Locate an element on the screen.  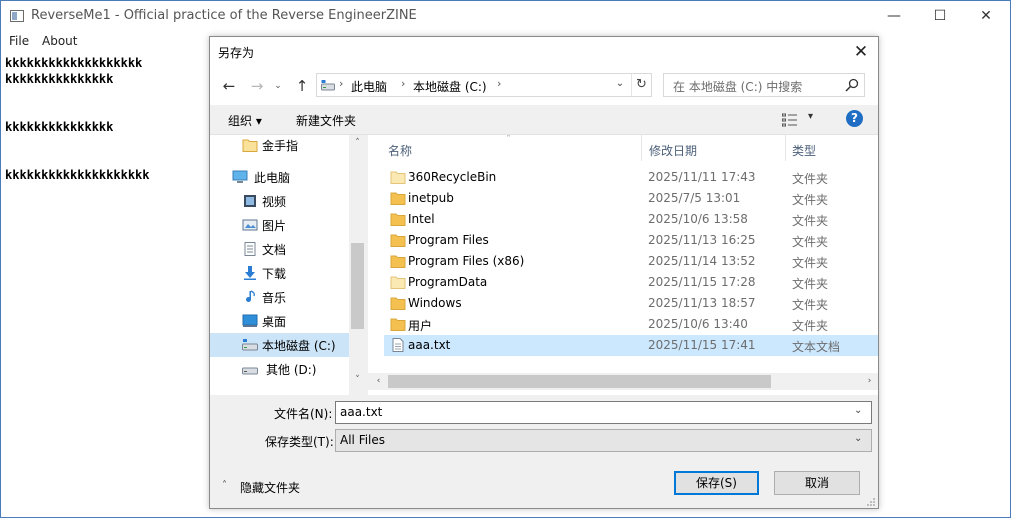
cancel-button: 取消 is located at coordinates (817, 483).